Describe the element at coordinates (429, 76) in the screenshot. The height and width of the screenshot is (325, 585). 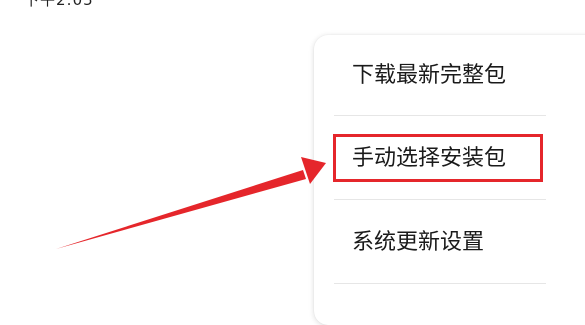
I see `menu-item-download-full-package: 下载最新完整包` at that location.